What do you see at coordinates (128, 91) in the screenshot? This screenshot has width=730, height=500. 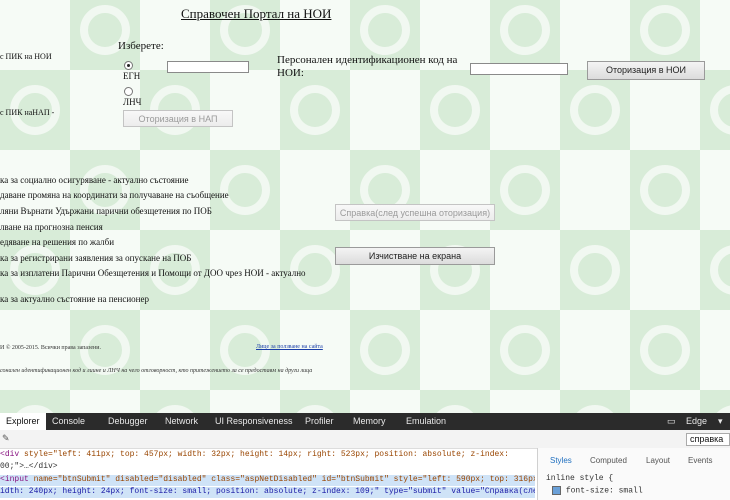 I see `radio-lnch` at bounding box center [128, 91].